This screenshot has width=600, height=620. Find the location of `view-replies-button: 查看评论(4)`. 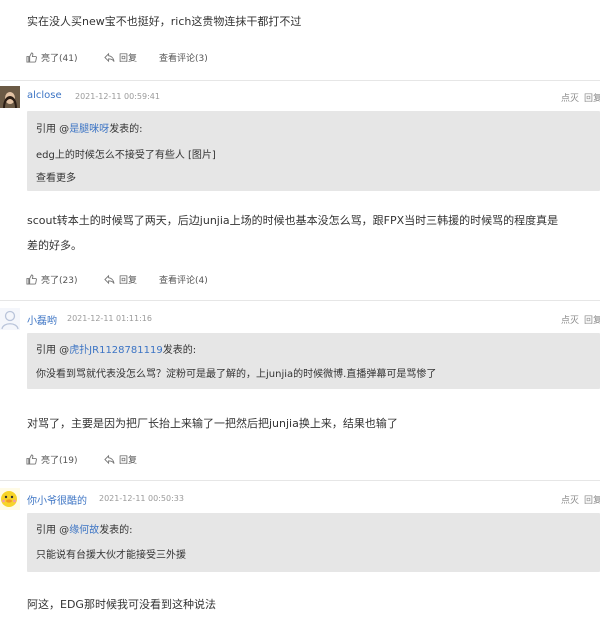

view-replies-button: 查看评论(4) is located at coordinates (183, 279).